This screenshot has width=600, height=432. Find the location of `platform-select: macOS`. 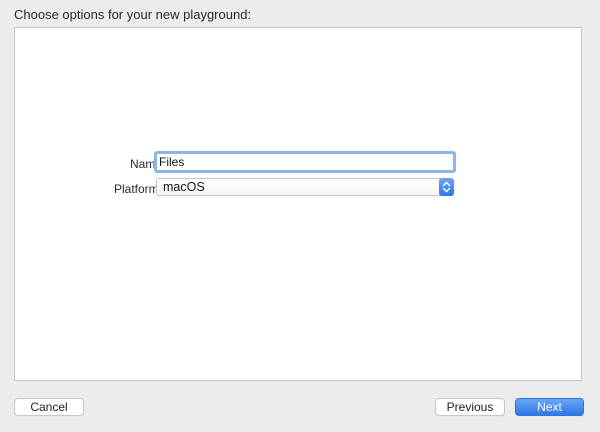

platform-select: macOS is located at coordinates (305, 187).